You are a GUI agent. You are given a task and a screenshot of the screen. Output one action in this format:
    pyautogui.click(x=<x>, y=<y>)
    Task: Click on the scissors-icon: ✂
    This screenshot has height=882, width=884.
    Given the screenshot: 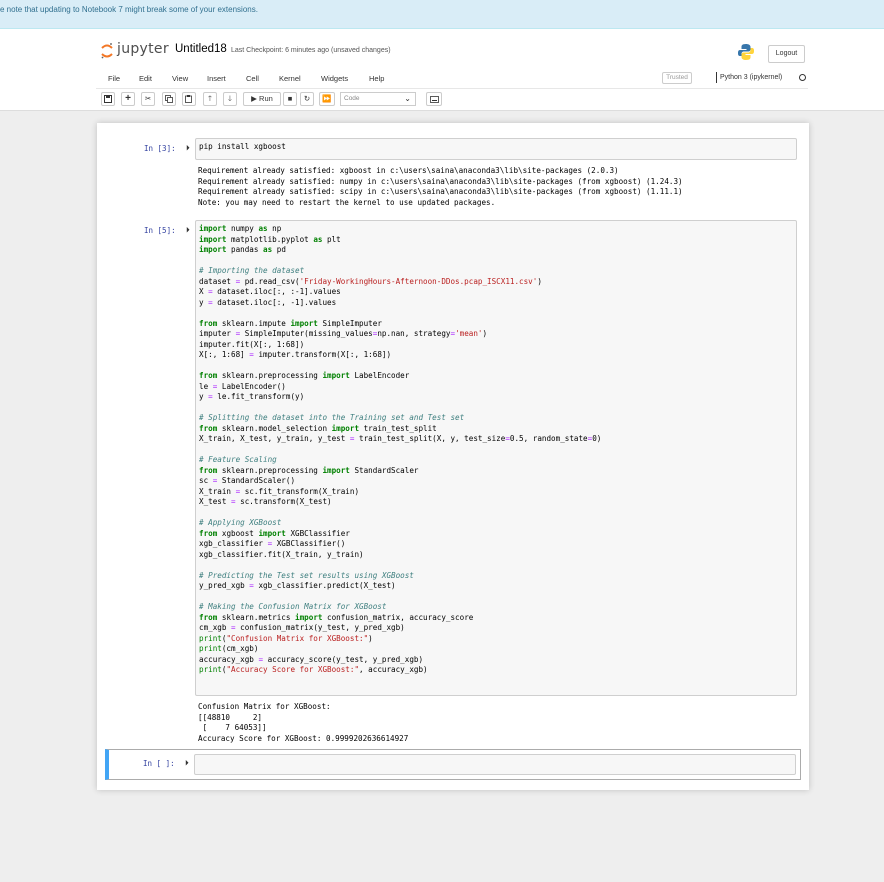 What is the action you would take?
    pyautogui.click(x=148, y=98)
    